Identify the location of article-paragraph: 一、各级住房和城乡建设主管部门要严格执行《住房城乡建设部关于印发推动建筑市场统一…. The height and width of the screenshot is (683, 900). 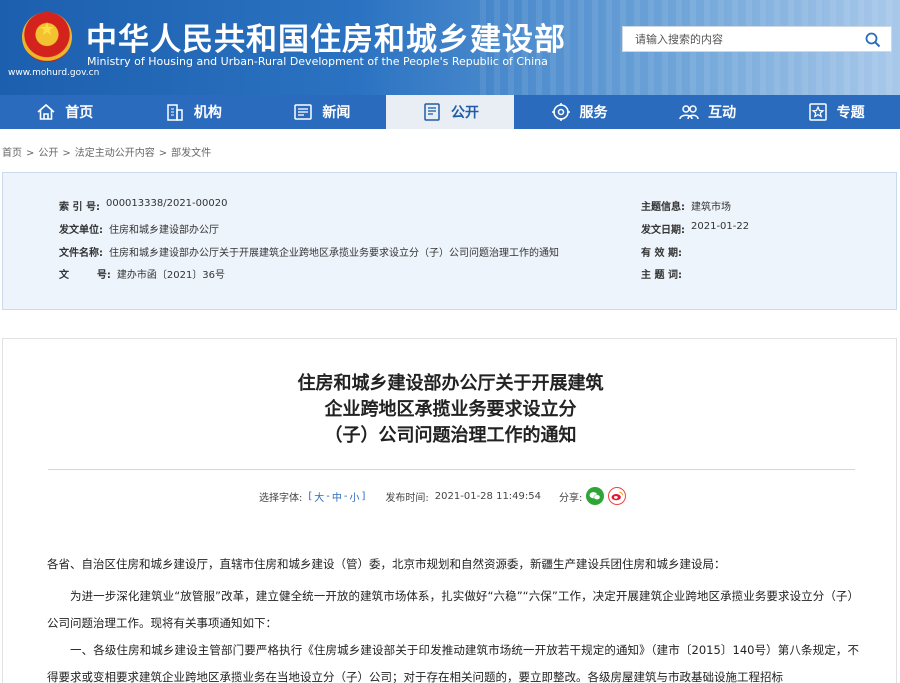
(453, 663).